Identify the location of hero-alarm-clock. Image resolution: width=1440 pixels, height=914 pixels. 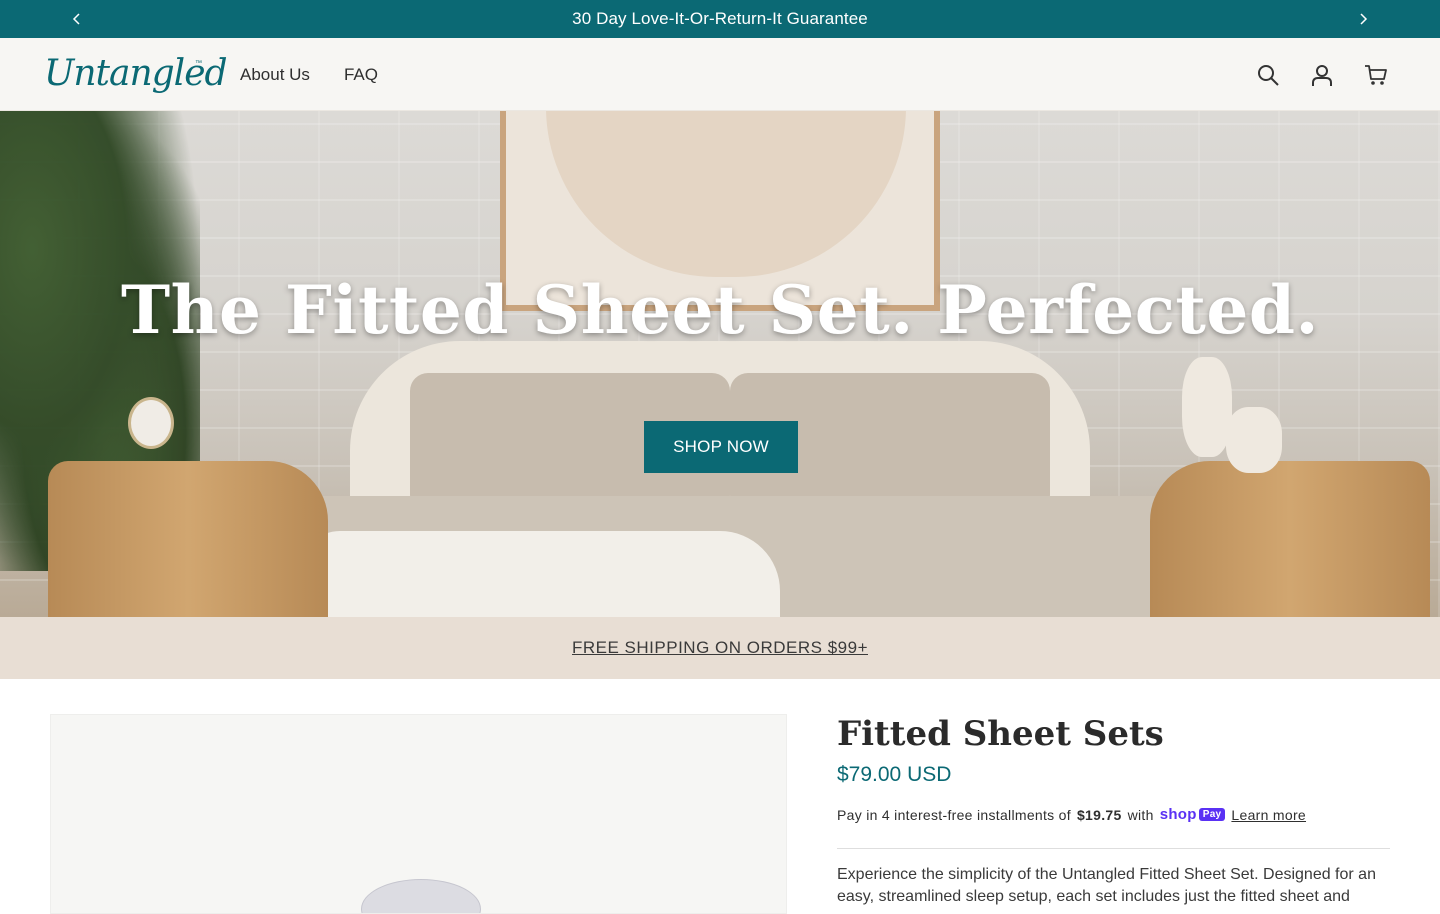
(151, 423).